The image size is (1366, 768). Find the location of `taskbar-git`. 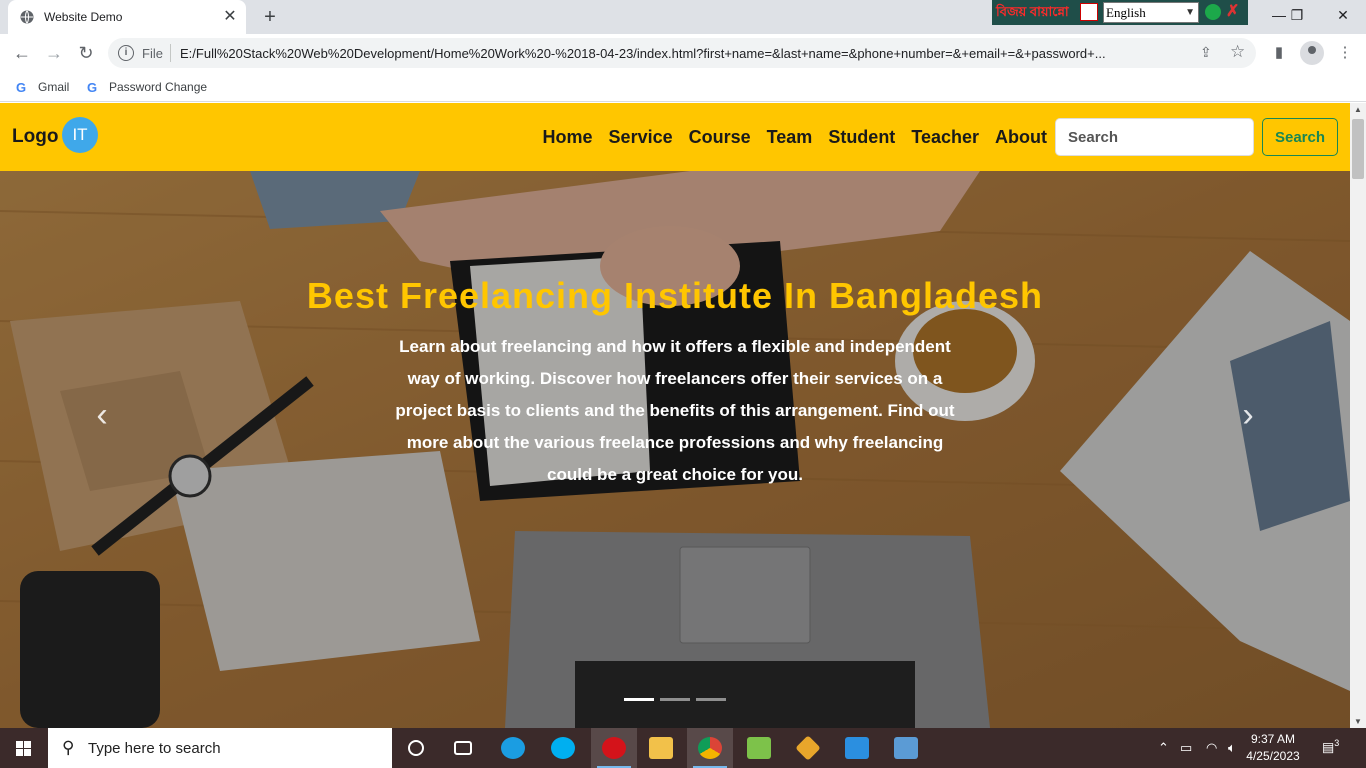

taskbar-git is located at coordinates (808, 748).